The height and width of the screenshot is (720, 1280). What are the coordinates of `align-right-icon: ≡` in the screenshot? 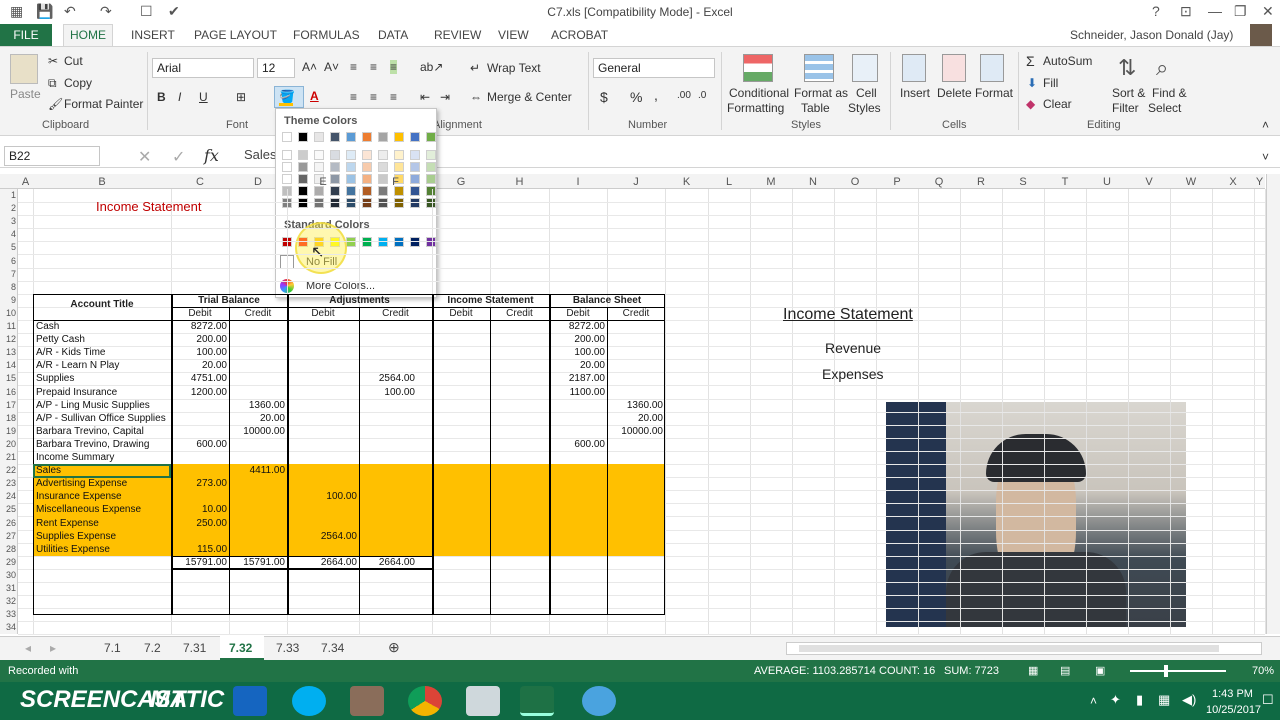 It's located at (393, 97).